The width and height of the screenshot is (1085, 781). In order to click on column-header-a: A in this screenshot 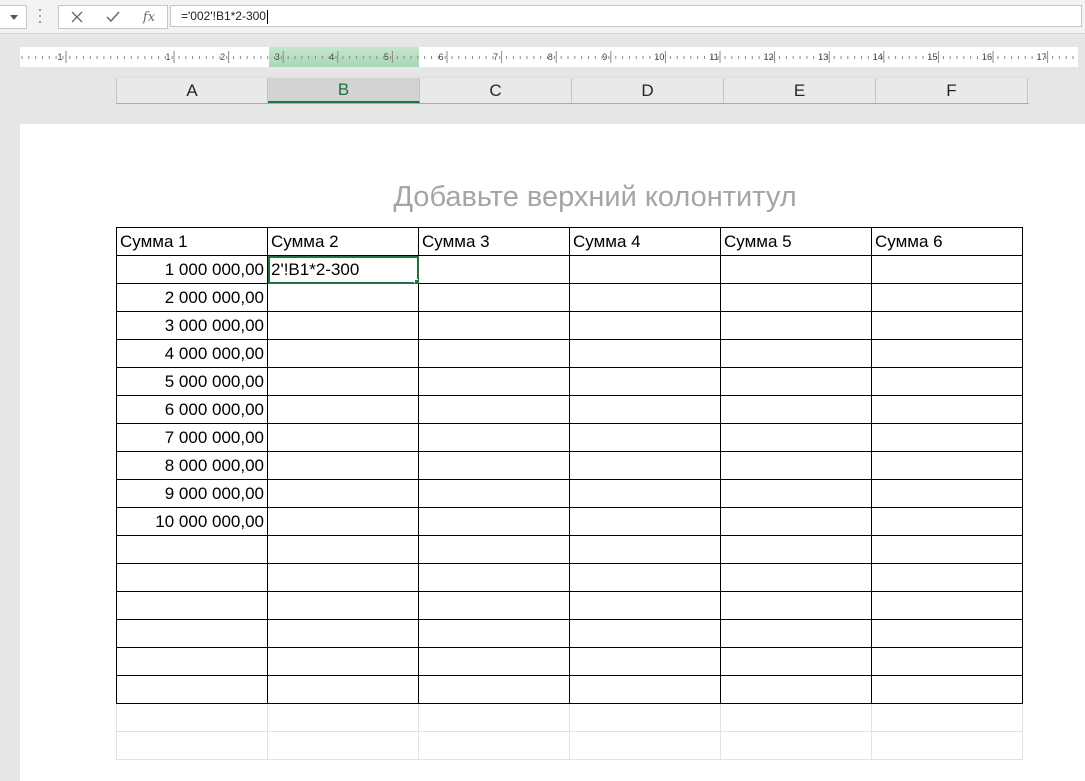, I will do `click(192, 90)`.